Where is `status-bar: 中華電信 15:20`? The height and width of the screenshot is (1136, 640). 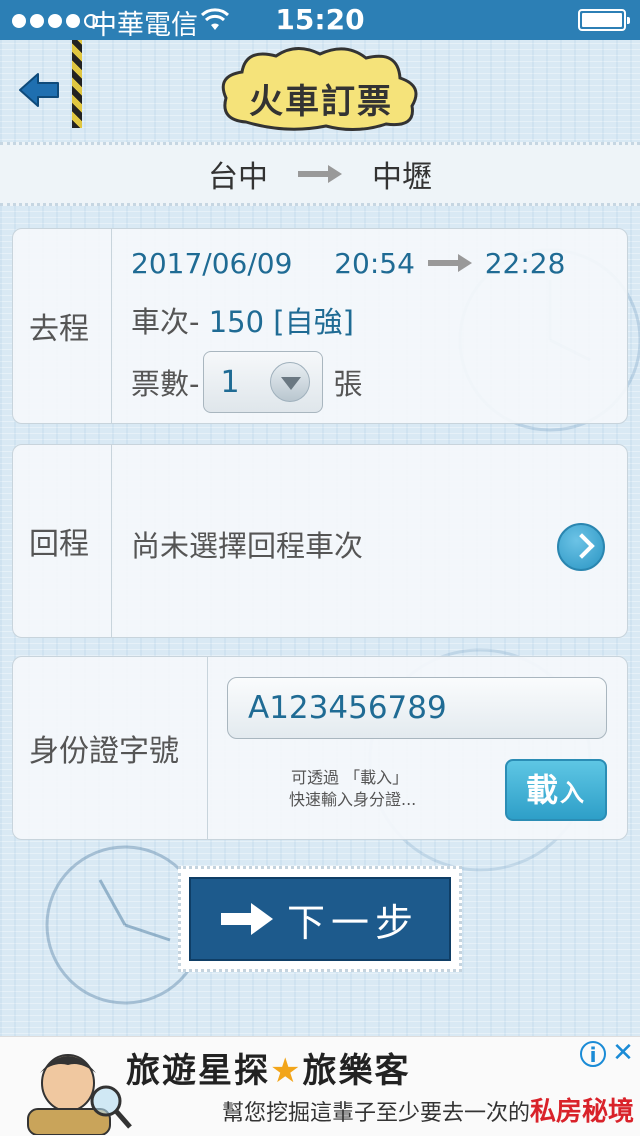
status-bar: 中華電信 15:20 is located at coordinates (320, 20).